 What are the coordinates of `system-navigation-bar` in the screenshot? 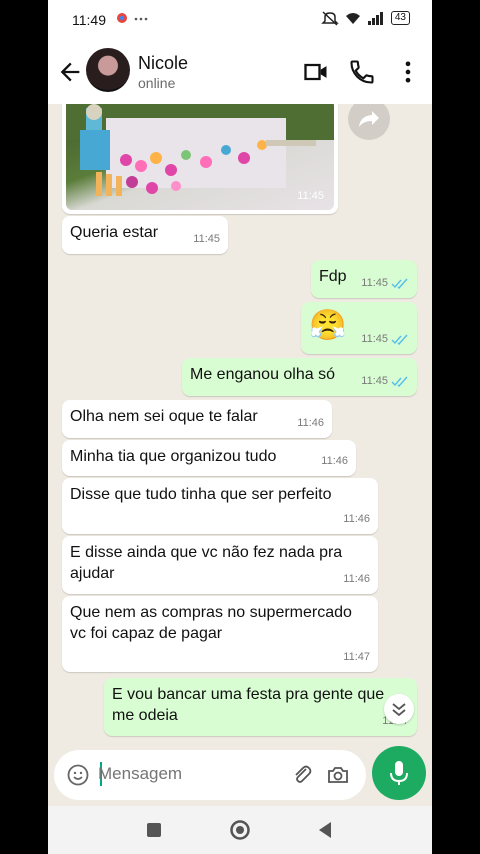 It's located at (240, 830).